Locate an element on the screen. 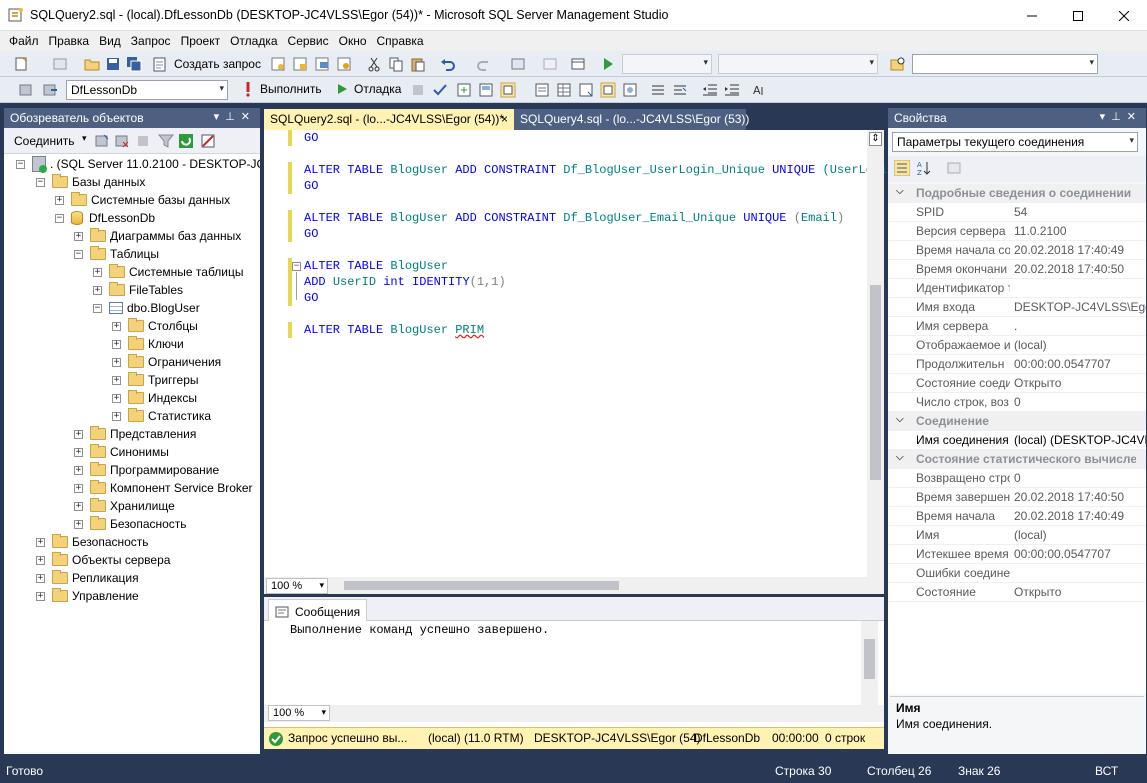 This screenshot has height=783, width=1147. db-engine-query-icon is located at coordinates (278, 64).